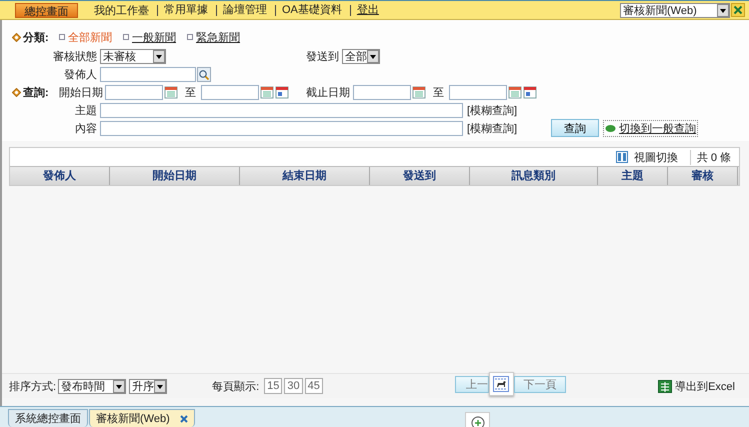  Describe the element at coordinates (175, 176) in the screenshot. I see `column-header: 開始日期` at that location.